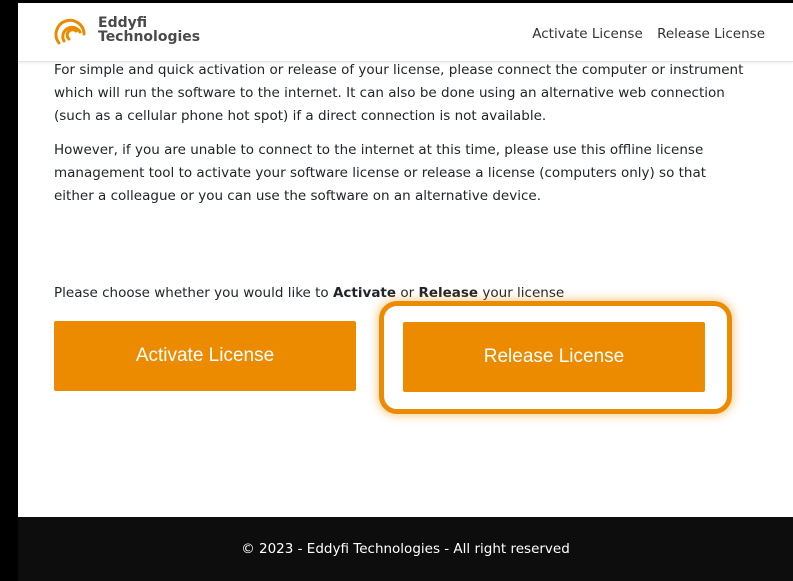 This screenshot has height=581, width=793. I want to click on choose-or: or, so click(407, 293).